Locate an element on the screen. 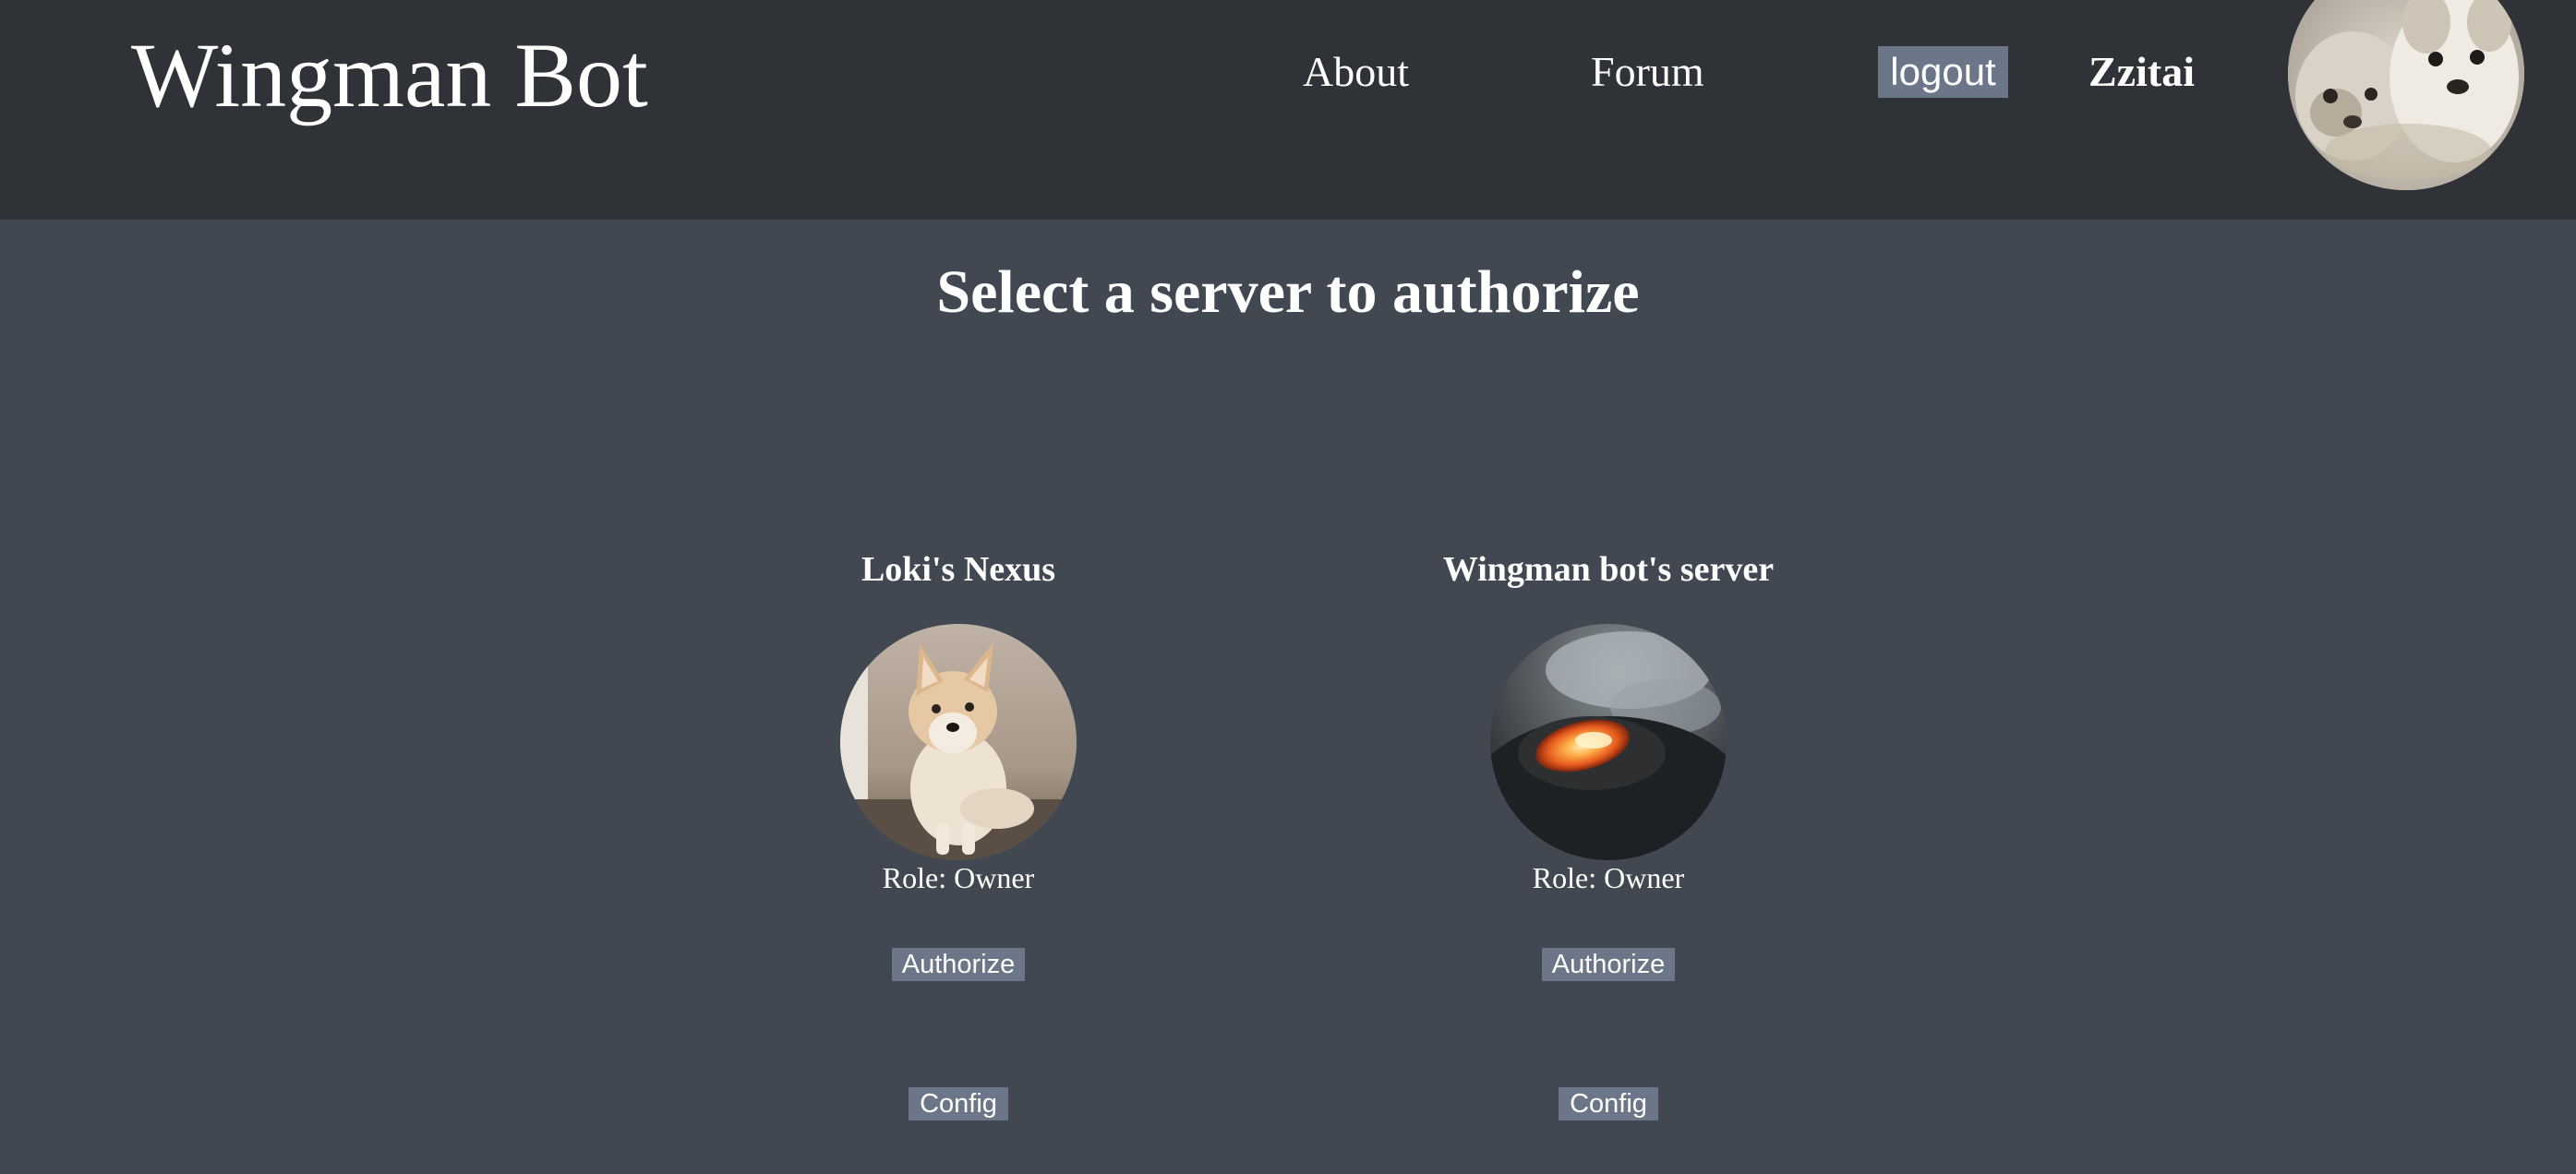 The width and height of the screenshot is (2576, 1174). page-title: Select a server to authorize is located at coordinates (1288, 292).